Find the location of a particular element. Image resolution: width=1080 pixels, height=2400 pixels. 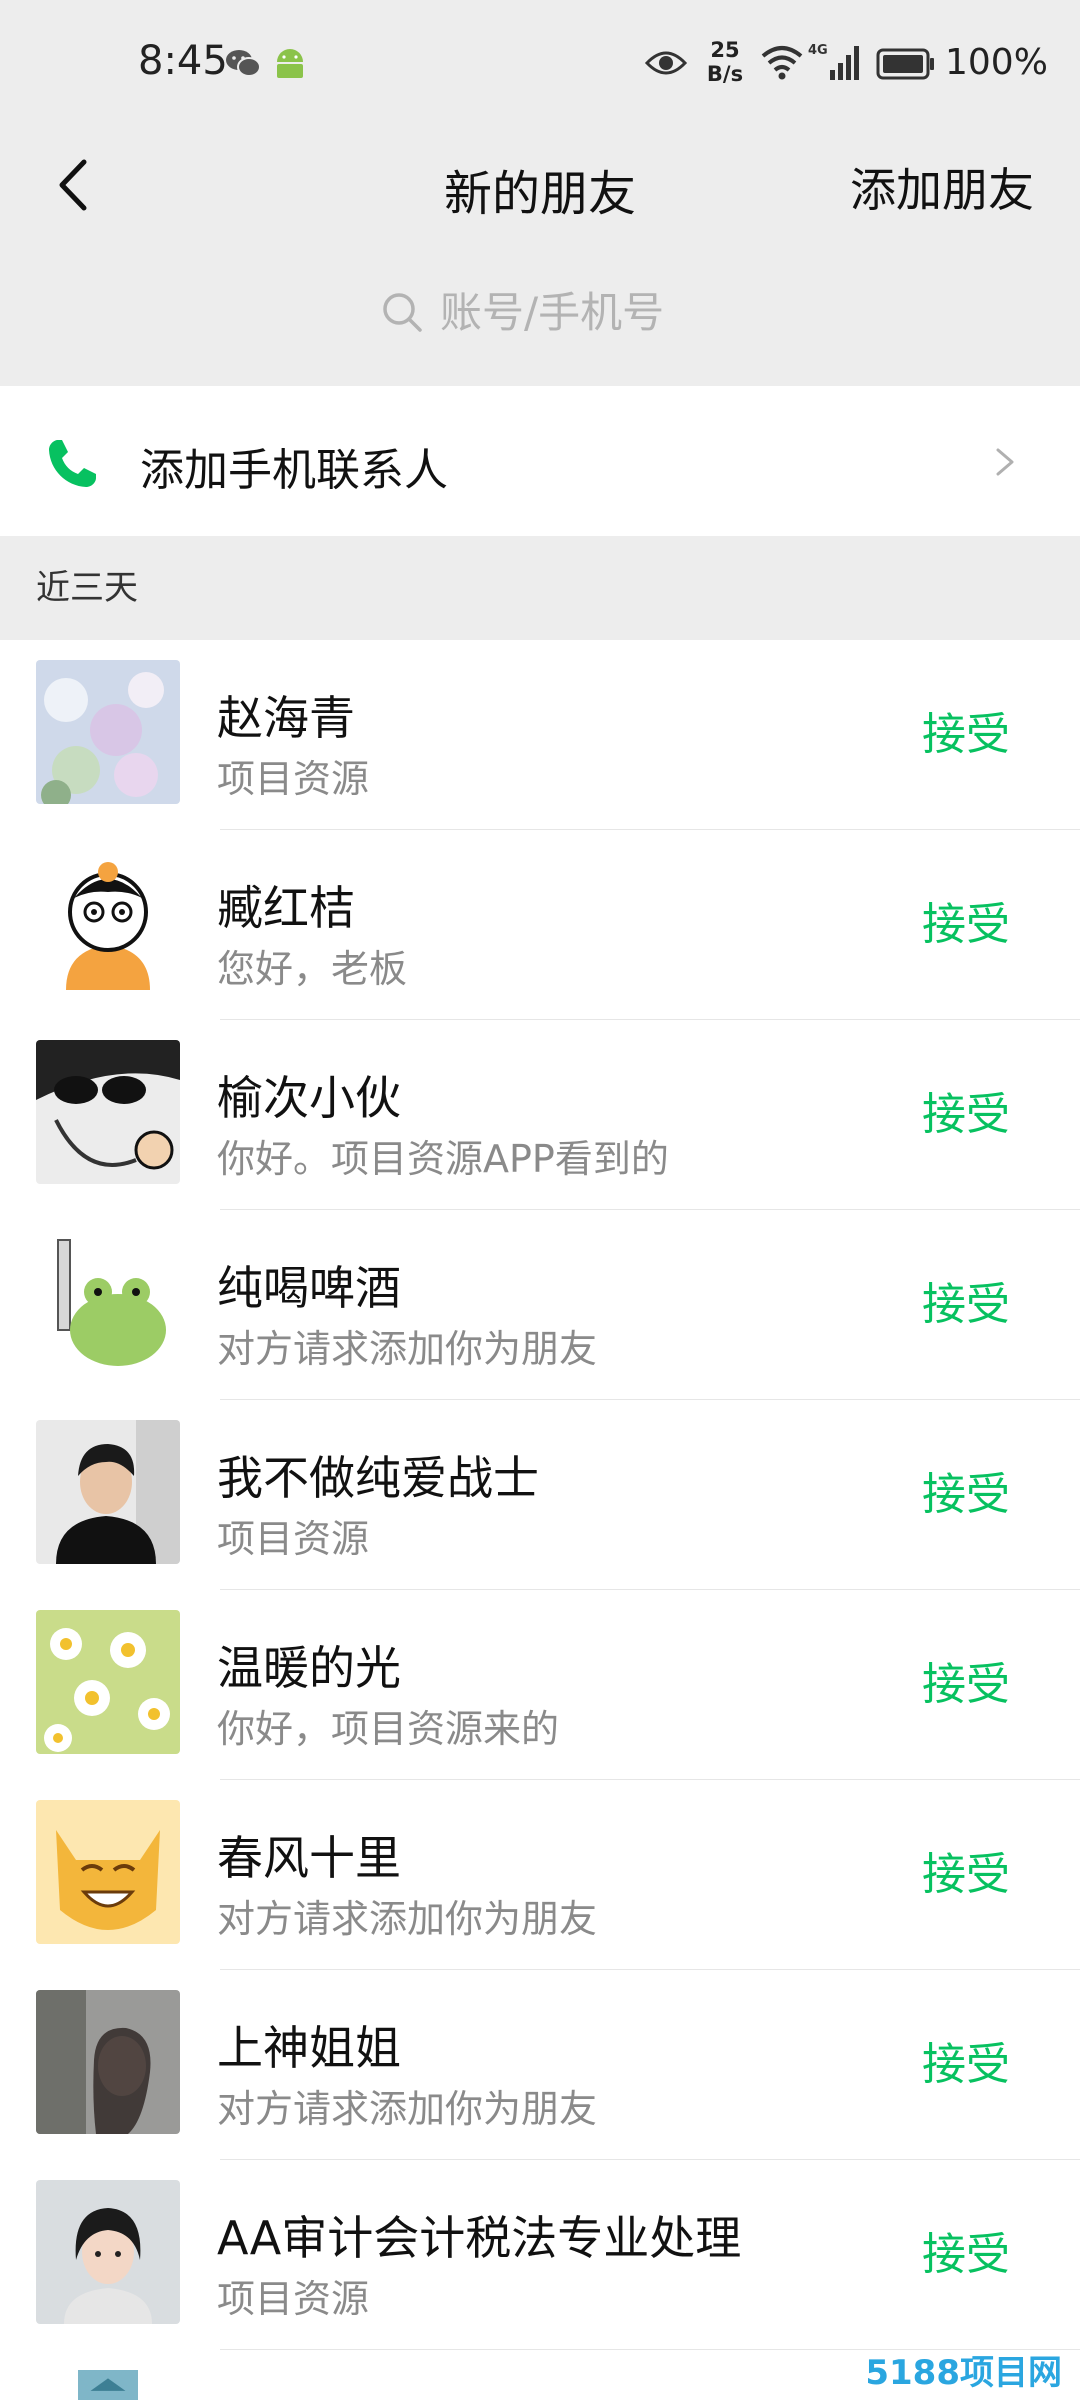

requester-name: 春风十里 is located at coordinates (309, 1858).